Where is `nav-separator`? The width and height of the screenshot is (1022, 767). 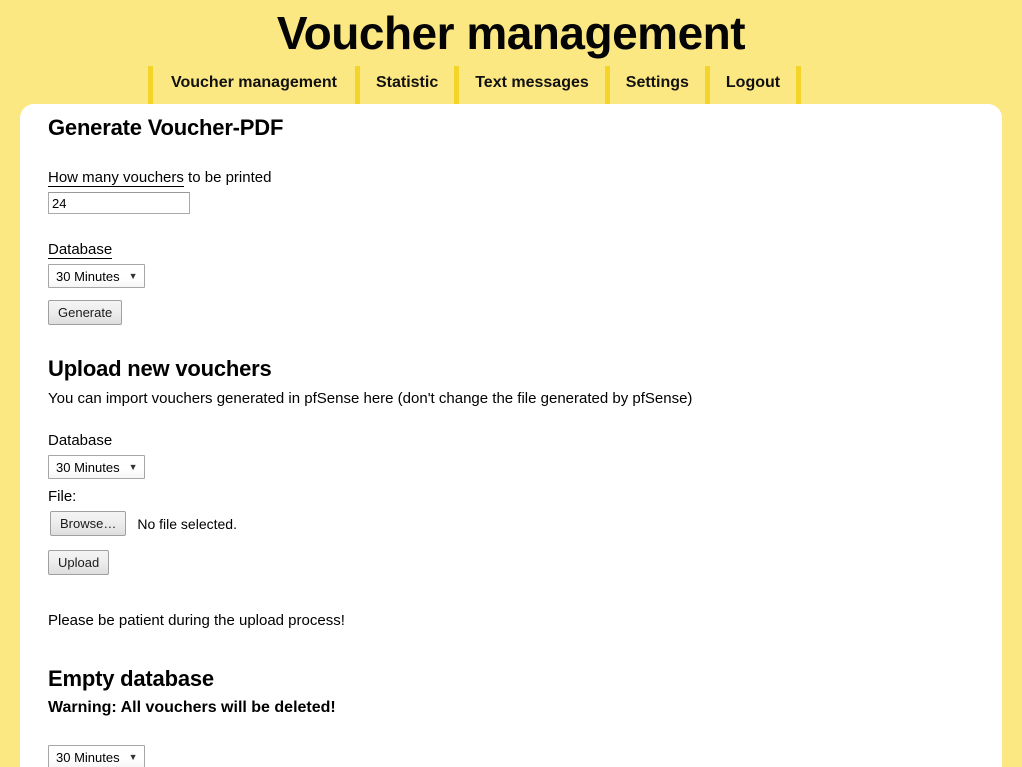
nav-separator is located at coordinates (799, 85).